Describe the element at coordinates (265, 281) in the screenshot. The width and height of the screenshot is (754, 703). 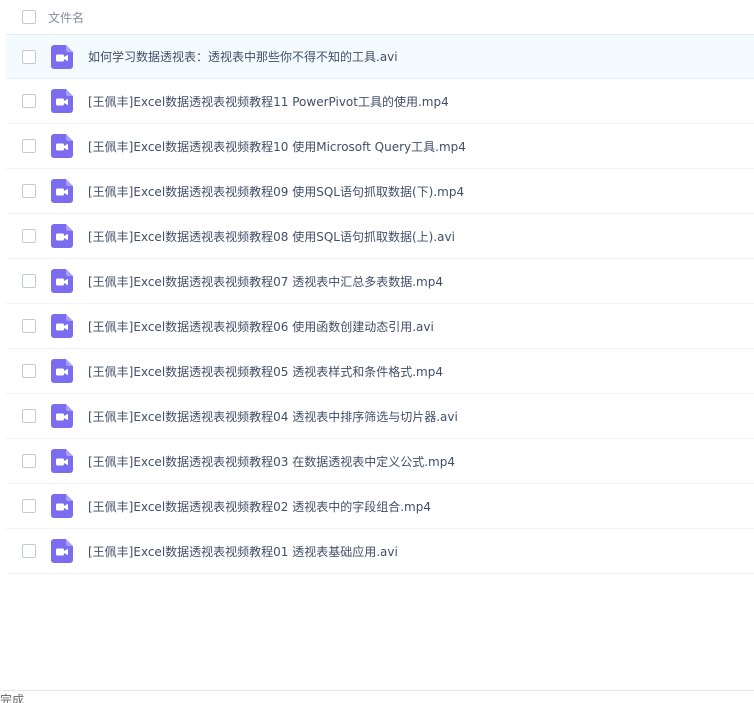
I see `file-name: [王佩丰]Excel数据透视表视频教程07 透视表中汇总多表数据.mp4` at that location.